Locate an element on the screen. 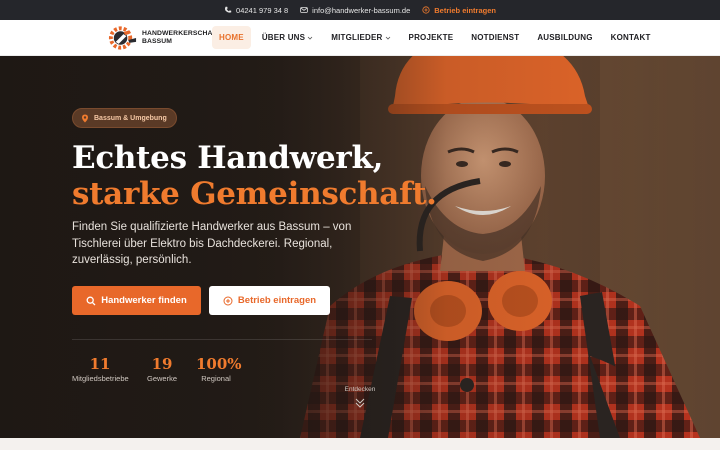  register-business-button: Betrieb eintragen is located at coordinates (269, 300).